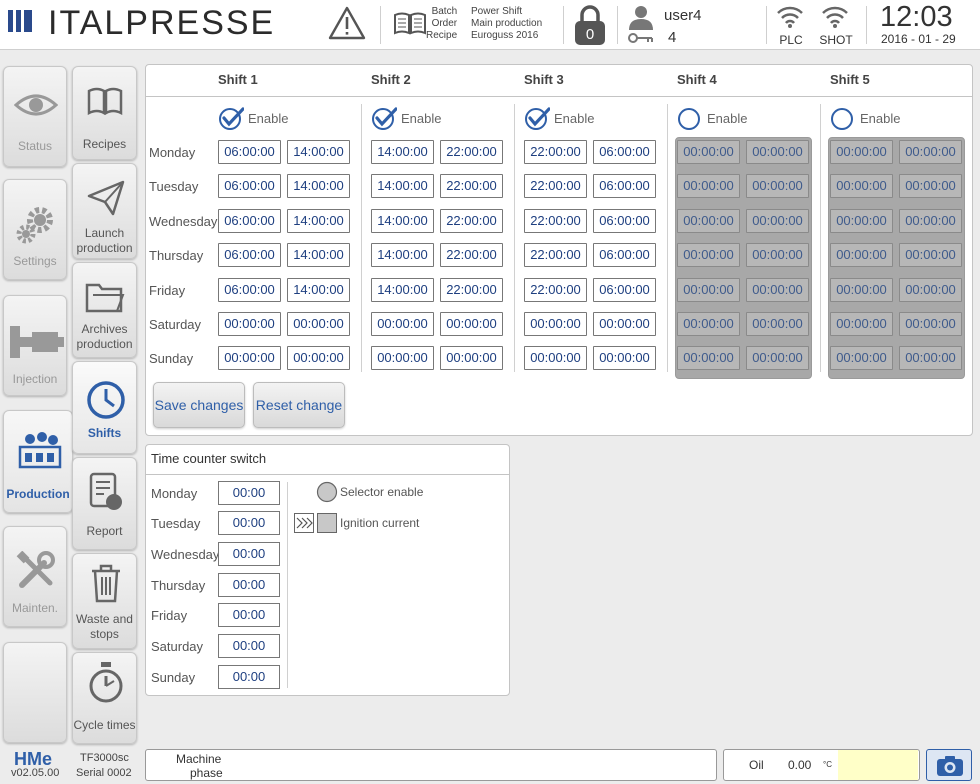 The width and height of the screenshot is (980, 784). What do you see at coordinates (559, 96) in the screenshot?
I see `shifts-header-divider` at bounding box center [559, 96].